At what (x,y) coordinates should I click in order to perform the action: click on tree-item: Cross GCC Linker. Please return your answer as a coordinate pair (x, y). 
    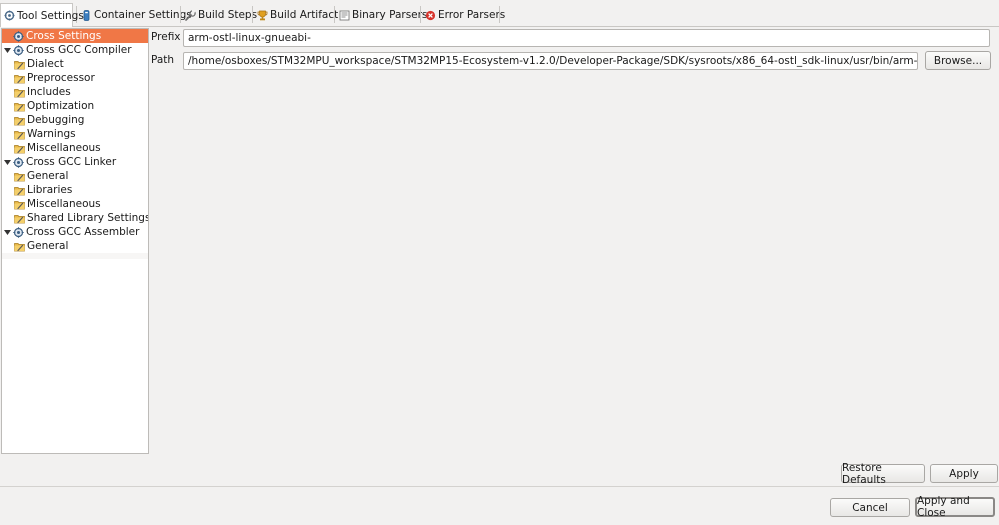
    Looking at the image, I should click on (75, 162).